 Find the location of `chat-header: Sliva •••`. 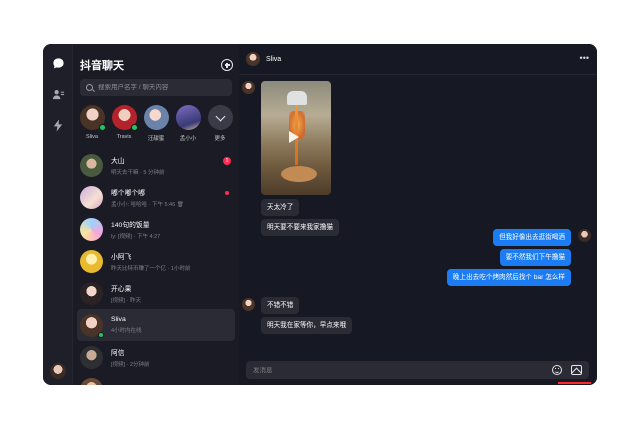

chat-header: Sliva ••• is located at coordinates (418, 59).